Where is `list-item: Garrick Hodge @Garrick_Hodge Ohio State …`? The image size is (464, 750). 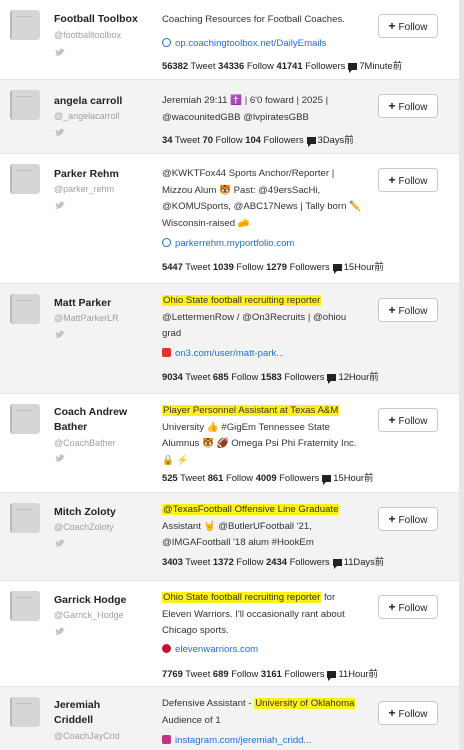 list-item: Garrick Hodge @Garrick_Hodge Ohio State … is located at coordinates (232, 634).